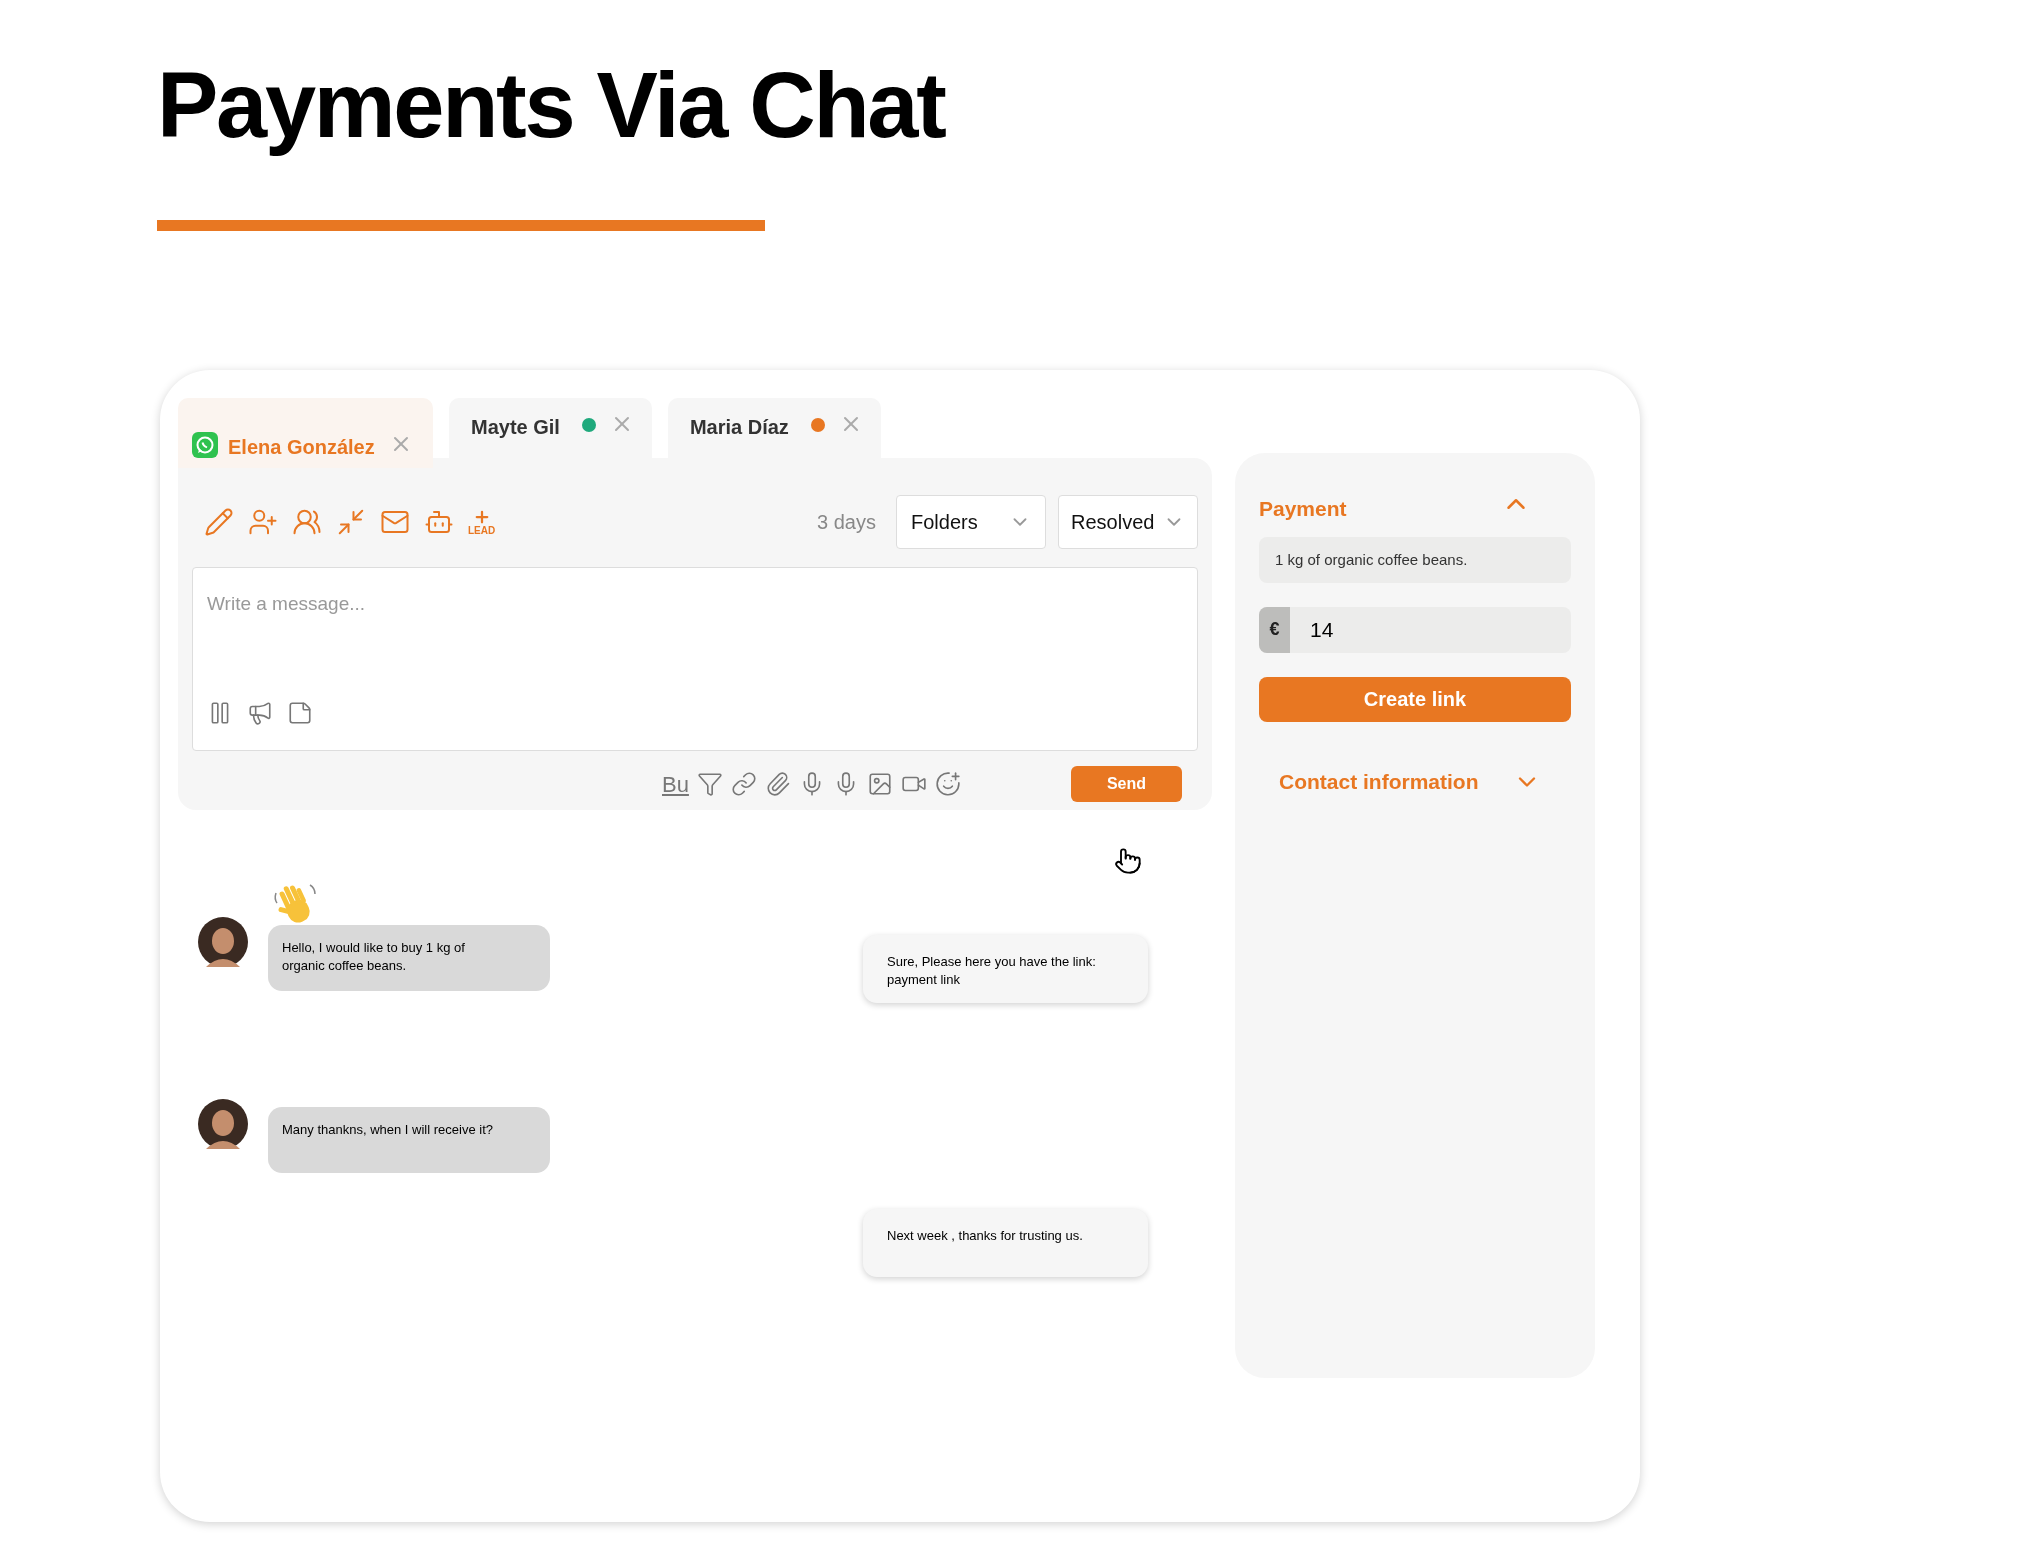  Describe the element at coordinates (947, 784) in the screenshot. I see `emoji-icon` at that location.